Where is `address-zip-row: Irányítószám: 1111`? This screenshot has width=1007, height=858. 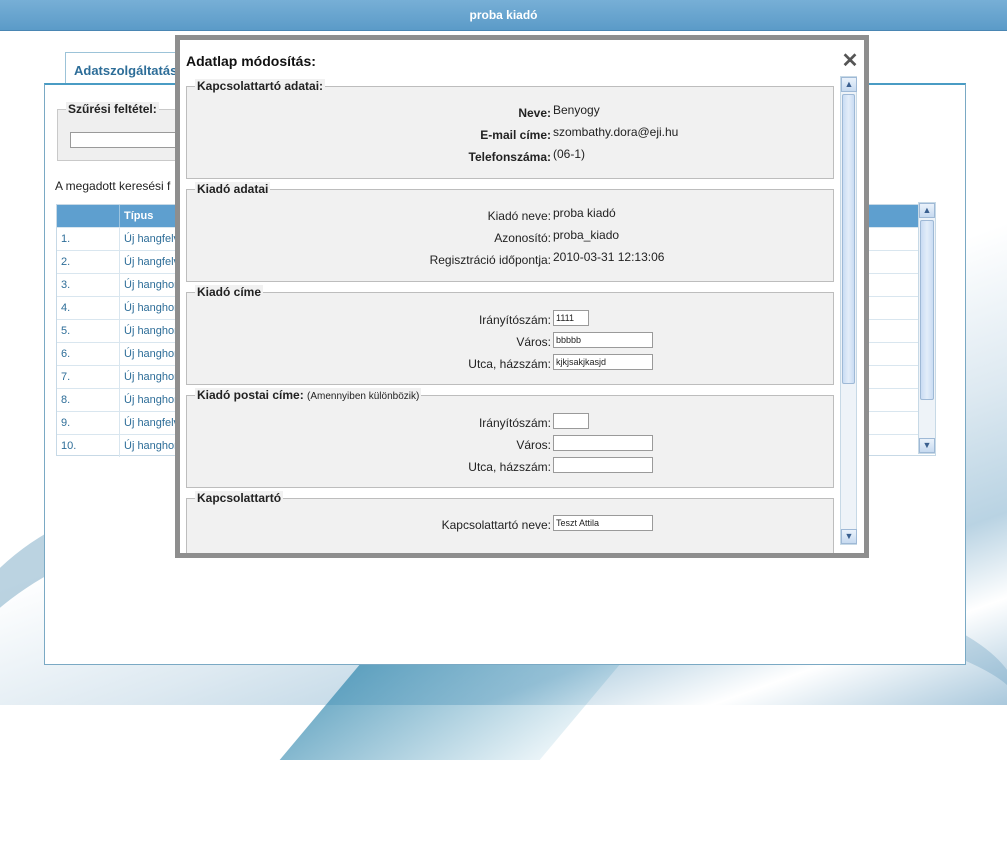
address-zip-row: Irányítószám: 1111 is located at coordinates (511, 321).